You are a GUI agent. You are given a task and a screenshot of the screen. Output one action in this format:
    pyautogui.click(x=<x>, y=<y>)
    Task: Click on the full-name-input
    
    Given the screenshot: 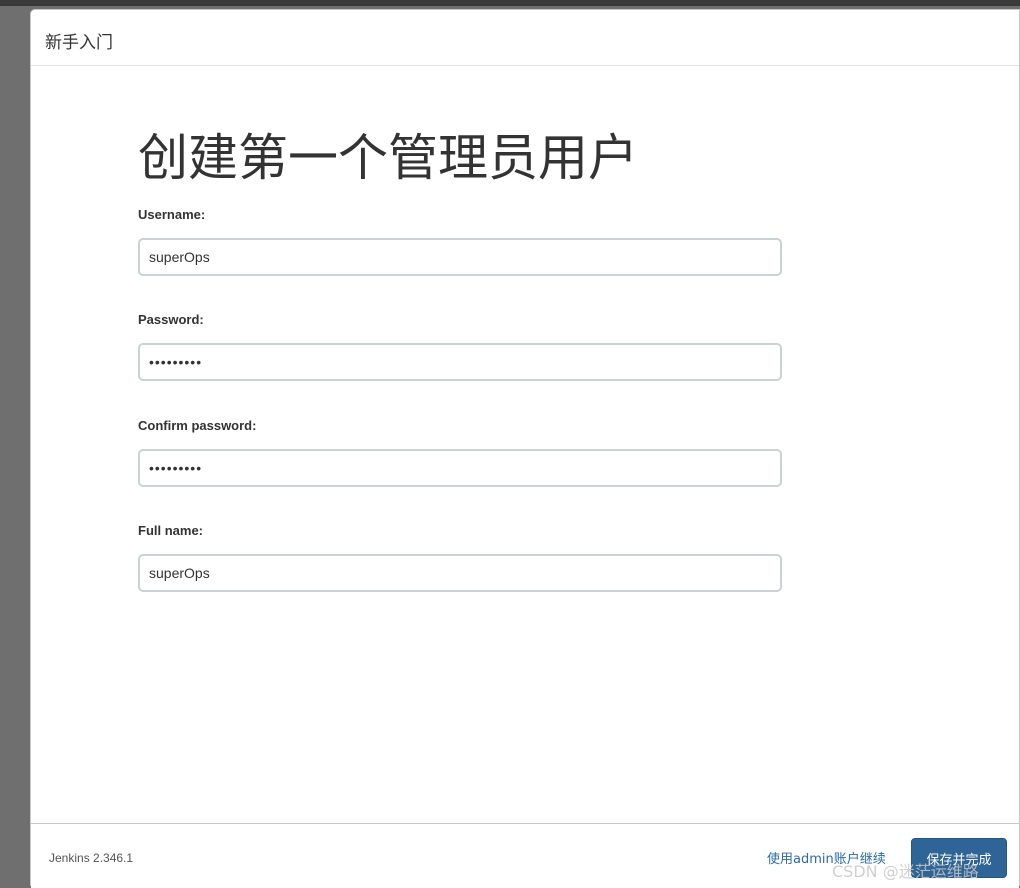 What is the action you would take?
    pyautogui.click(x=460, y=573)
    